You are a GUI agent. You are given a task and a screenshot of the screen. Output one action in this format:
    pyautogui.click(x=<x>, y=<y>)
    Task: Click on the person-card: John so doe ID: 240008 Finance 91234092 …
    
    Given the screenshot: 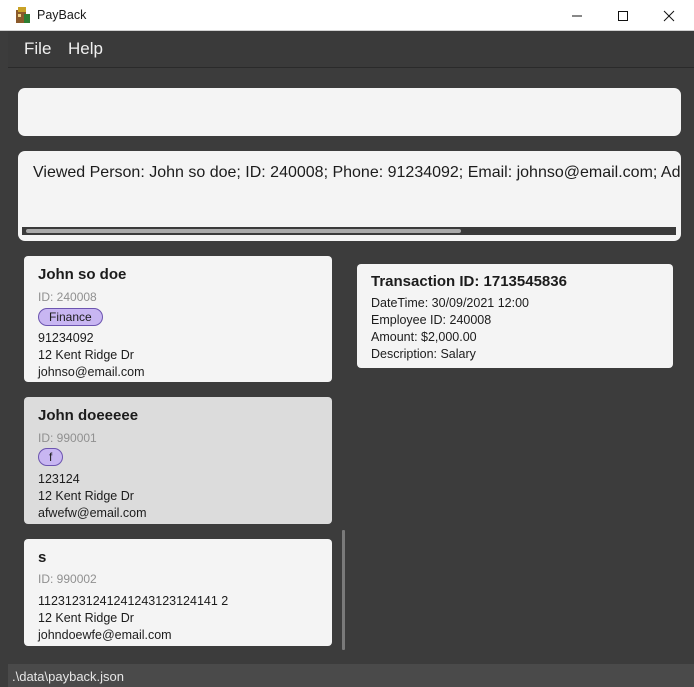 What is the action you would take?
    pyautogui.click(x=178, y=319)
    